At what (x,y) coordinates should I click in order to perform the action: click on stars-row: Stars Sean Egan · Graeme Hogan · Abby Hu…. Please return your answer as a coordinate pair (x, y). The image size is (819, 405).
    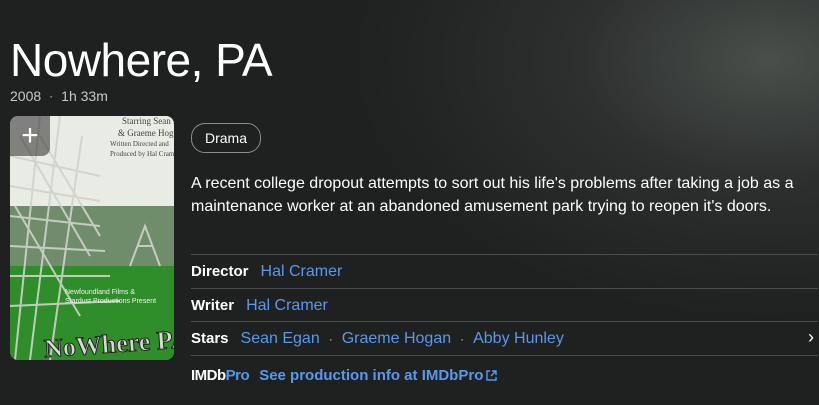
    Looking at the image, I should click on (504, 338).